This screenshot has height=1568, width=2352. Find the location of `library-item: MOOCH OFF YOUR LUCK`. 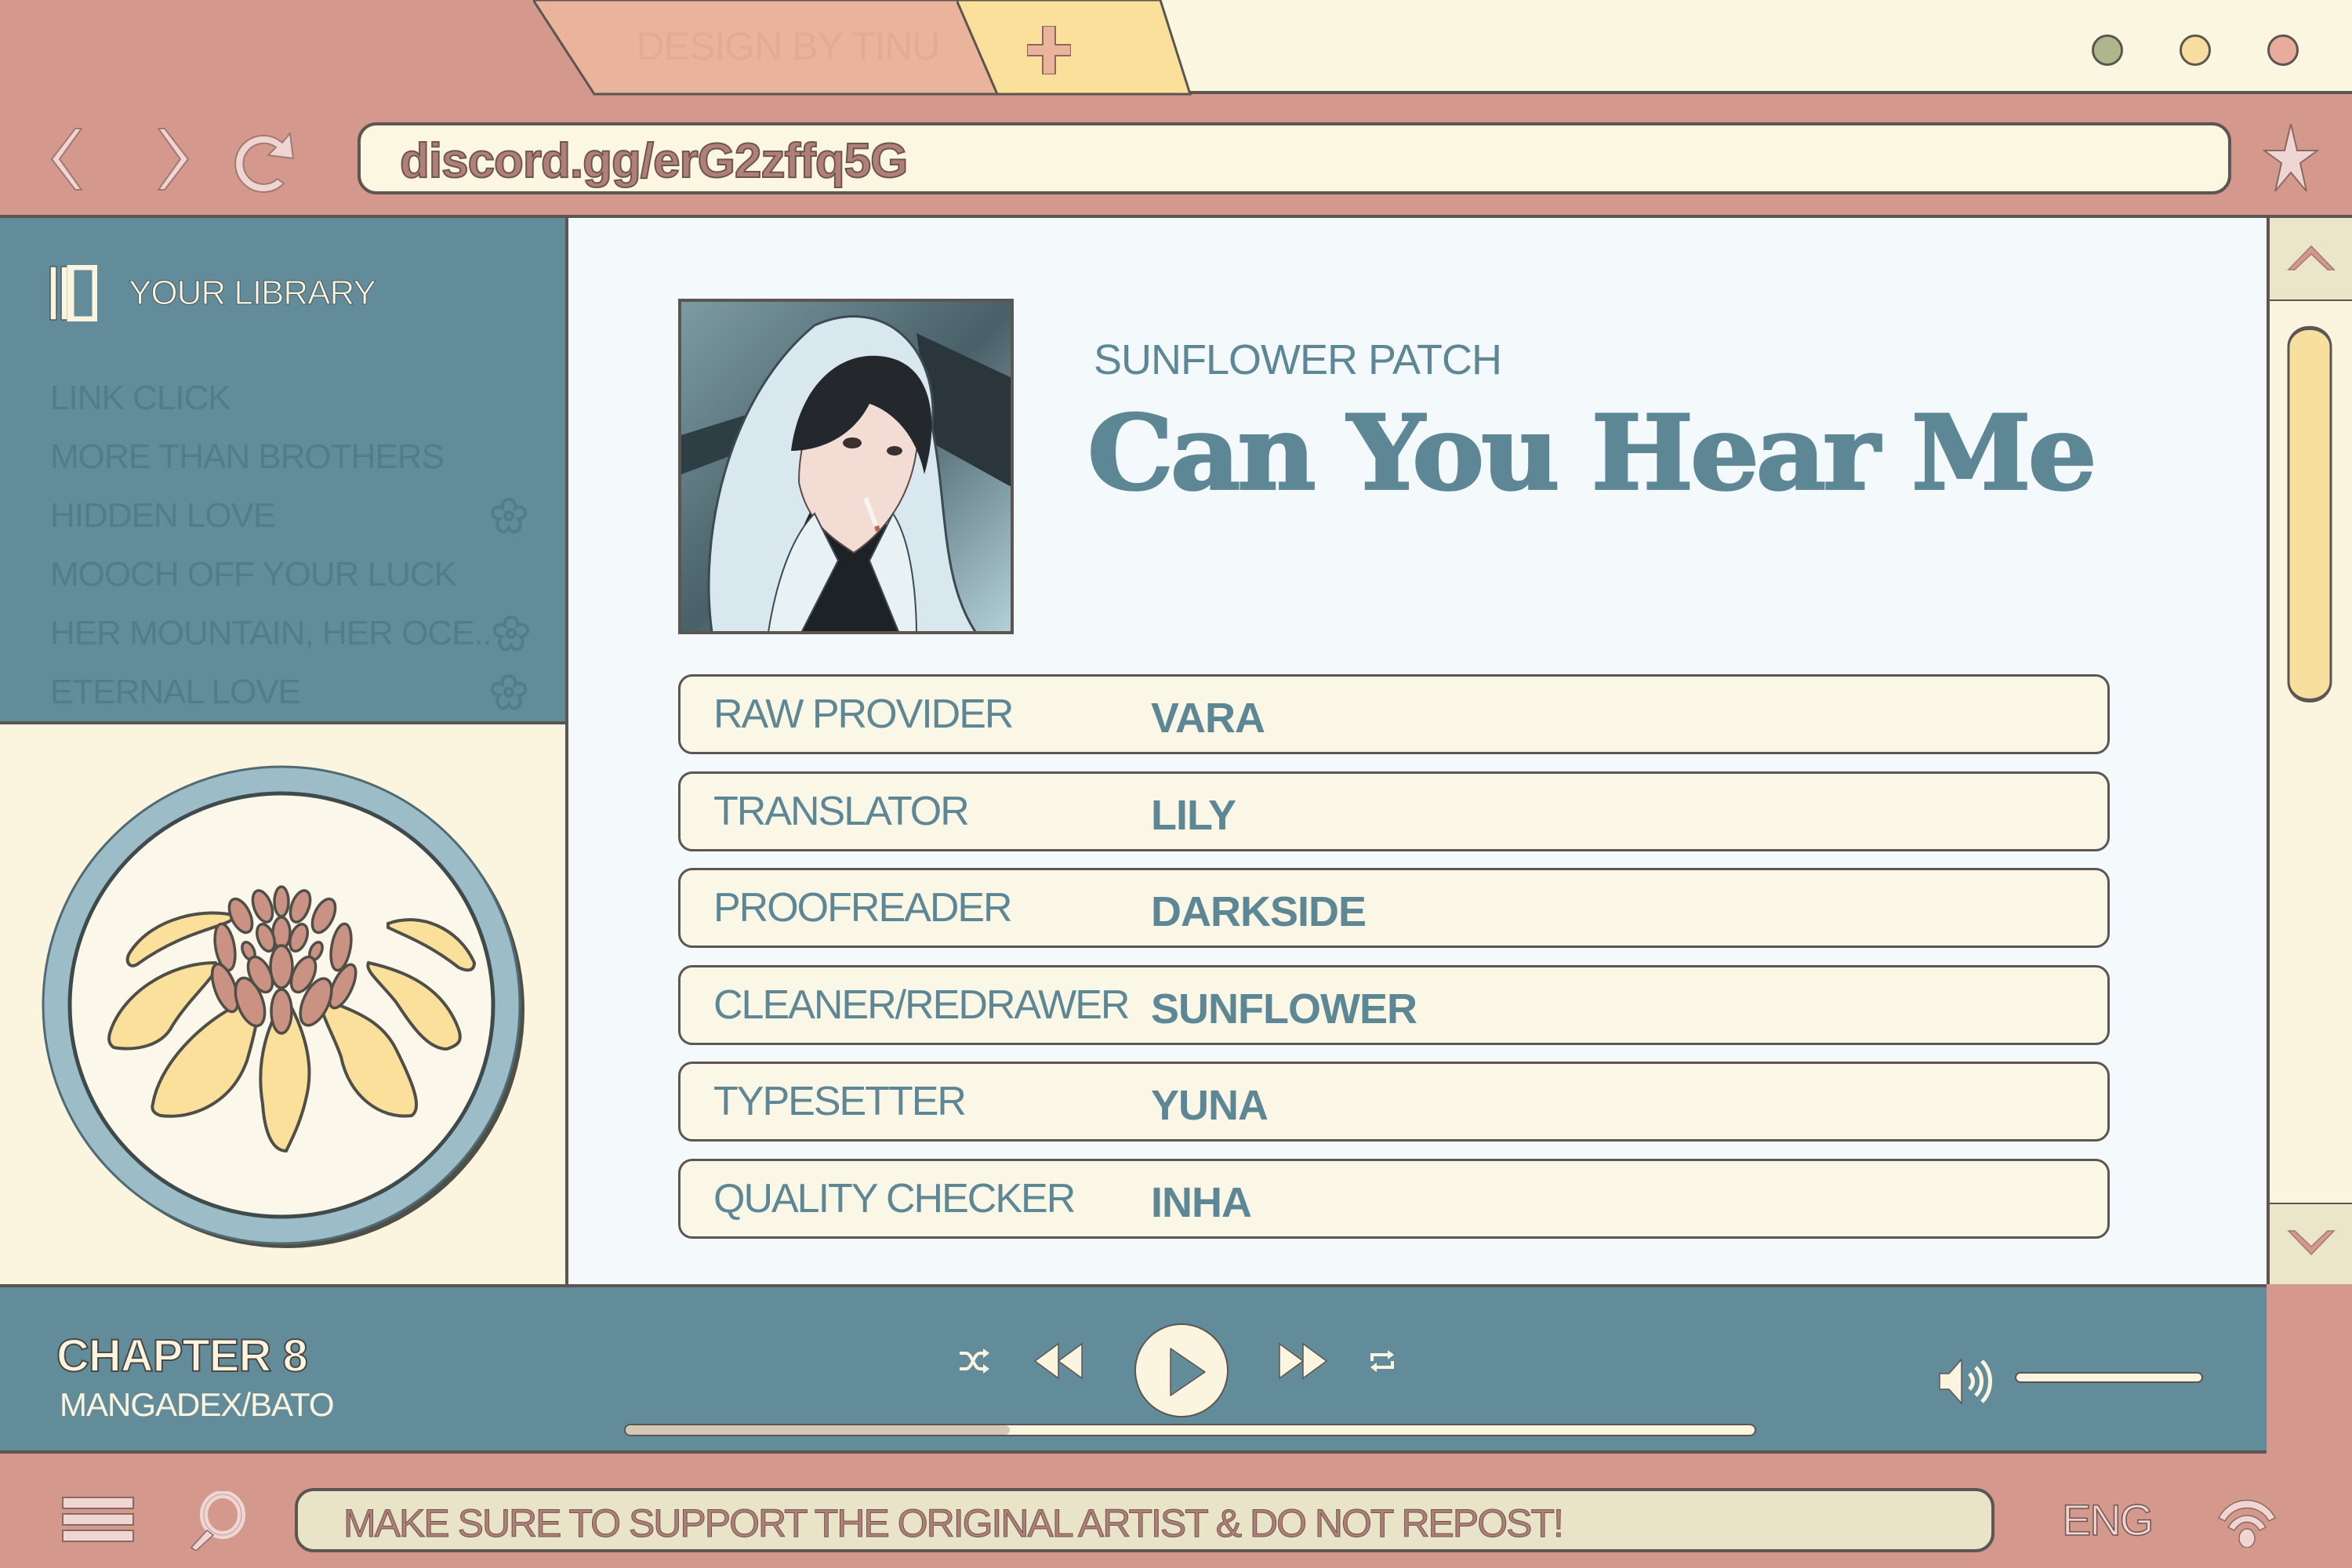

library-item: MOOCH OFF YOUR LUCK is located at coordinates (289, 574).